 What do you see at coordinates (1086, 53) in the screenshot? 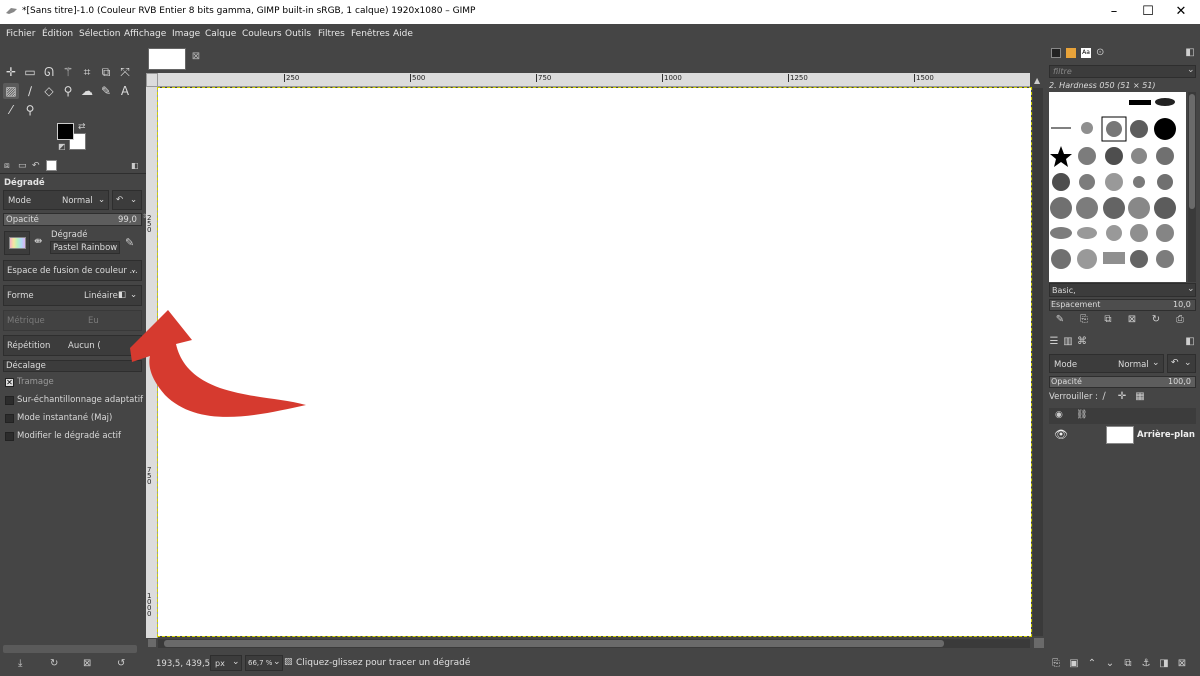
I see `fonts-tab-icon: Aa` at bounding box center [1086, 53].